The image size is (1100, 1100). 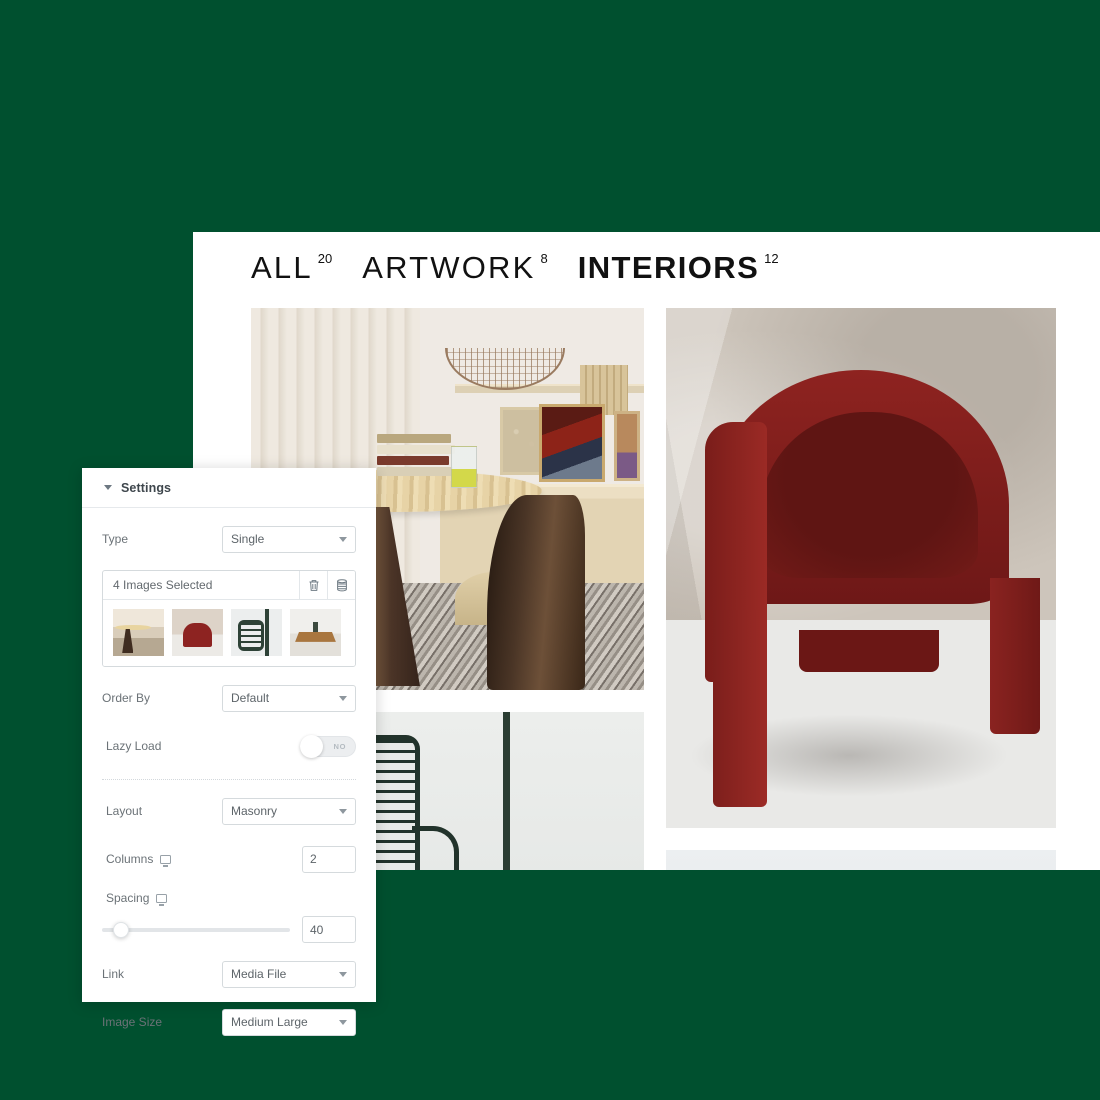 What do you see at coordinates (436, 848) in the screenshot?
I see `chair-armrest-right` at bounding box center [436, 848].